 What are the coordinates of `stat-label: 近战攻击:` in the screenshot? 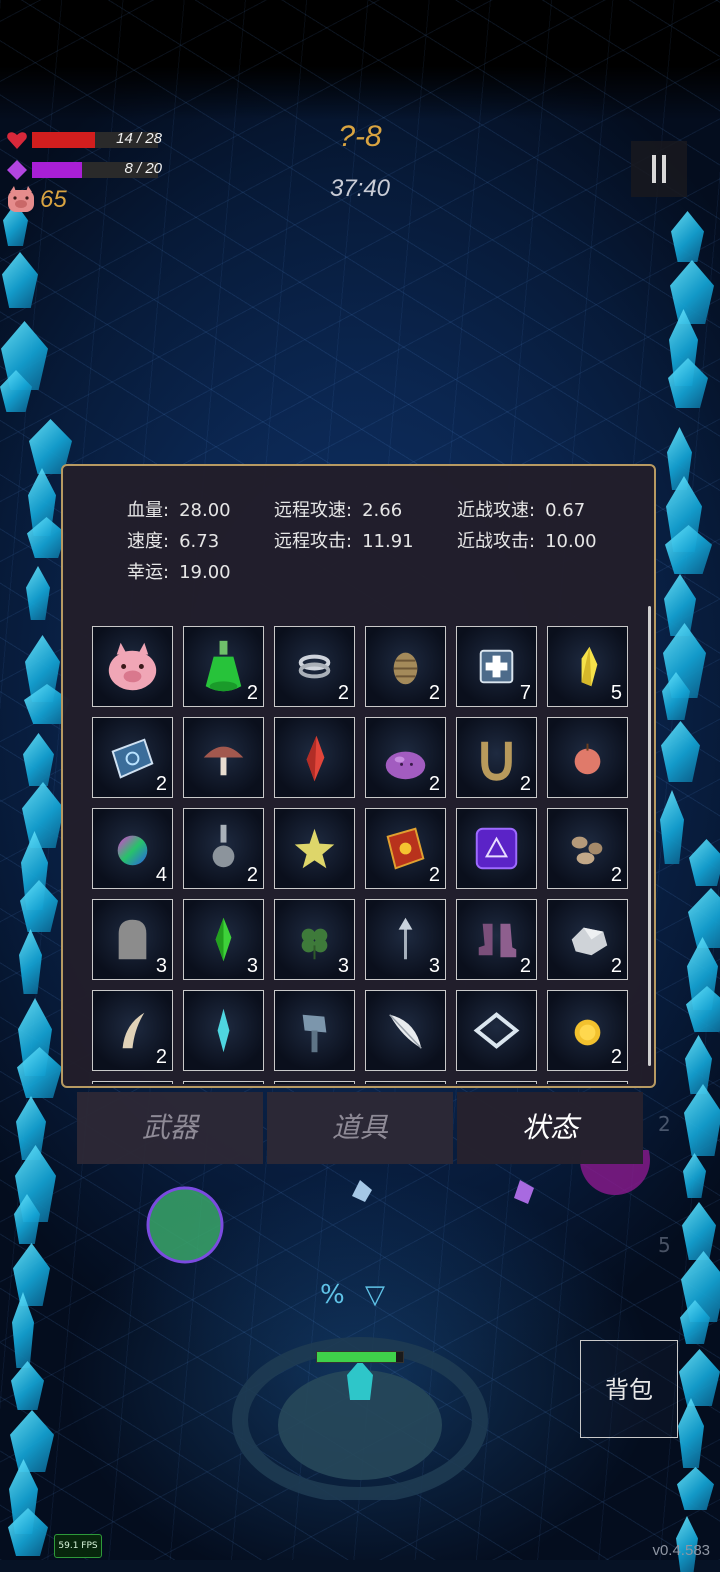 It's located at (496, 541).